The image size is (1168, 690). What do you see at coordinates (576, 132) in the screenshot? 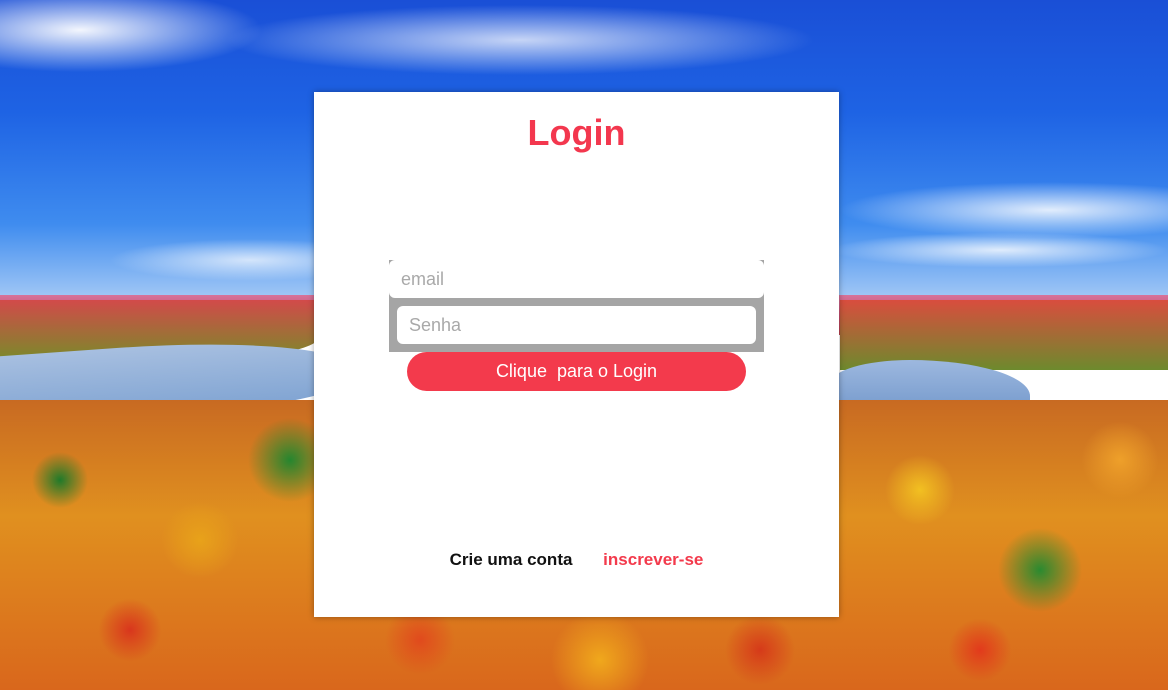
I see `login-title: Login` at bounding box center [576, 132].